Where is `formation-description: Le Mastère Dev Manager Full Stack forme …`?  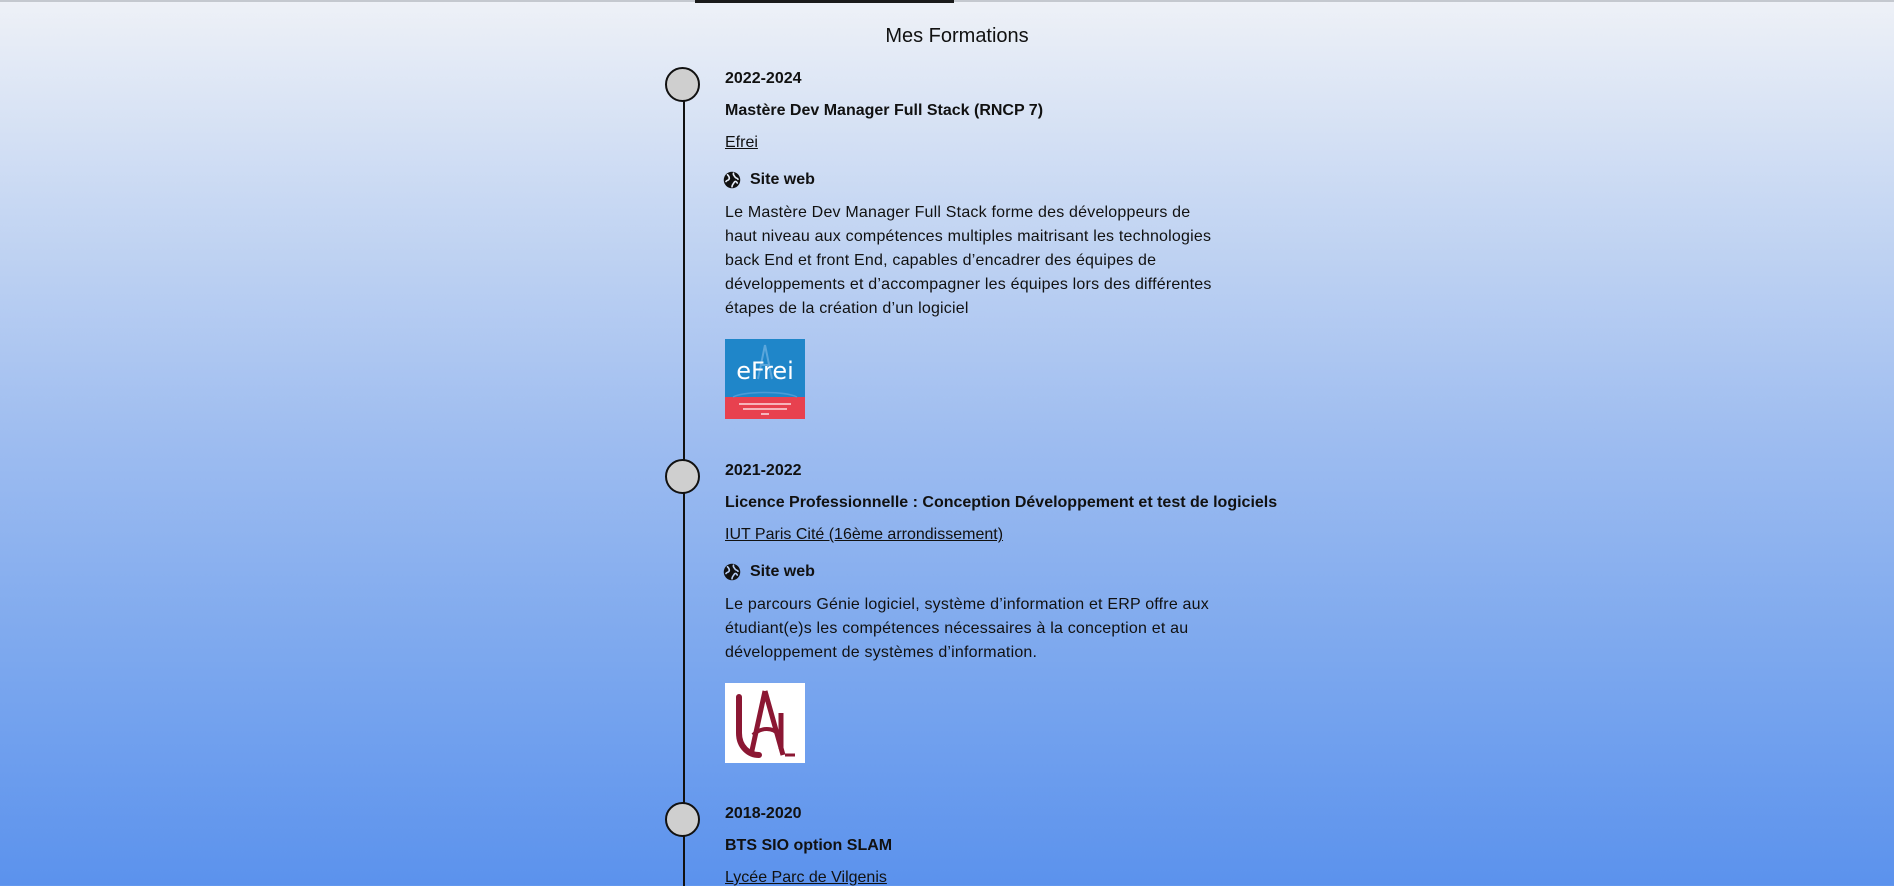 formation-description: Le Mastère Dev Manager Full Stack forme … is located at coordinates (968, 260).